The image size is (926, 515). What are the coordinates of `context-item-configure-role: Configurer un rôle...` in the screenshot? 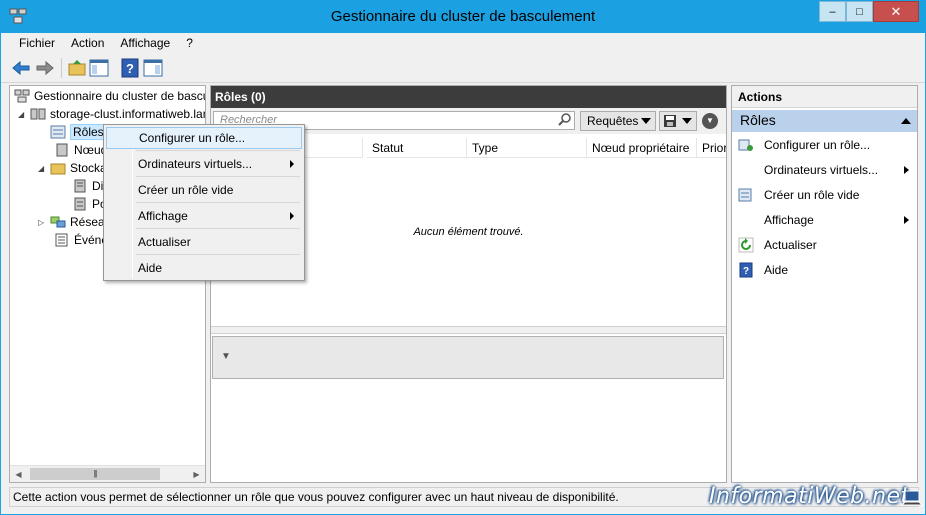 It's located at (204, 138).